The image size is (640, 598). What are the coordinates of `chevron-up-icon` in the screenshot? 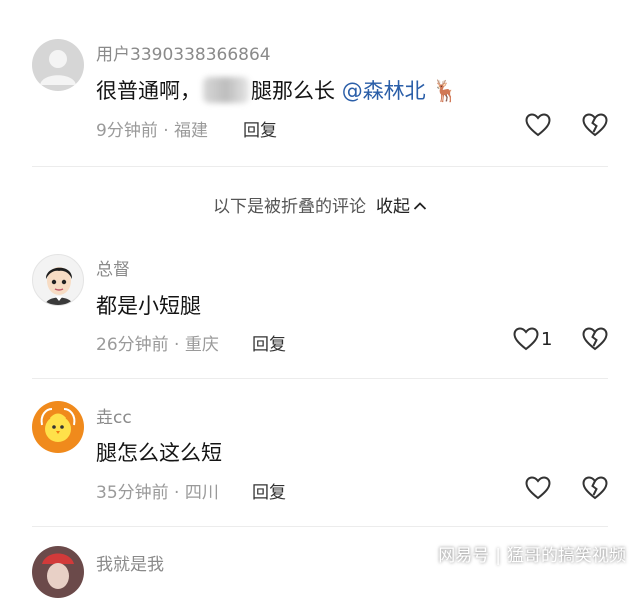 It's located at (420, 206).